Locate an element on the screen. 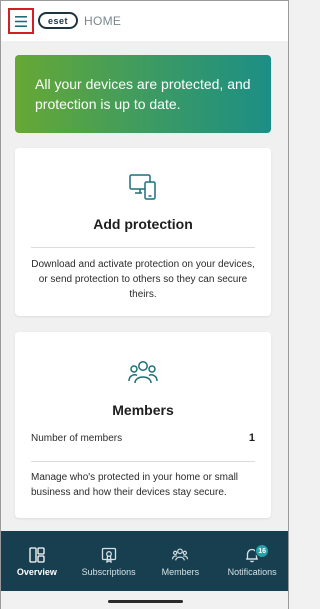 This screenshot has width=320, height=609. nav-notifications: 16 Notifications is located at coordinates (252, 561).